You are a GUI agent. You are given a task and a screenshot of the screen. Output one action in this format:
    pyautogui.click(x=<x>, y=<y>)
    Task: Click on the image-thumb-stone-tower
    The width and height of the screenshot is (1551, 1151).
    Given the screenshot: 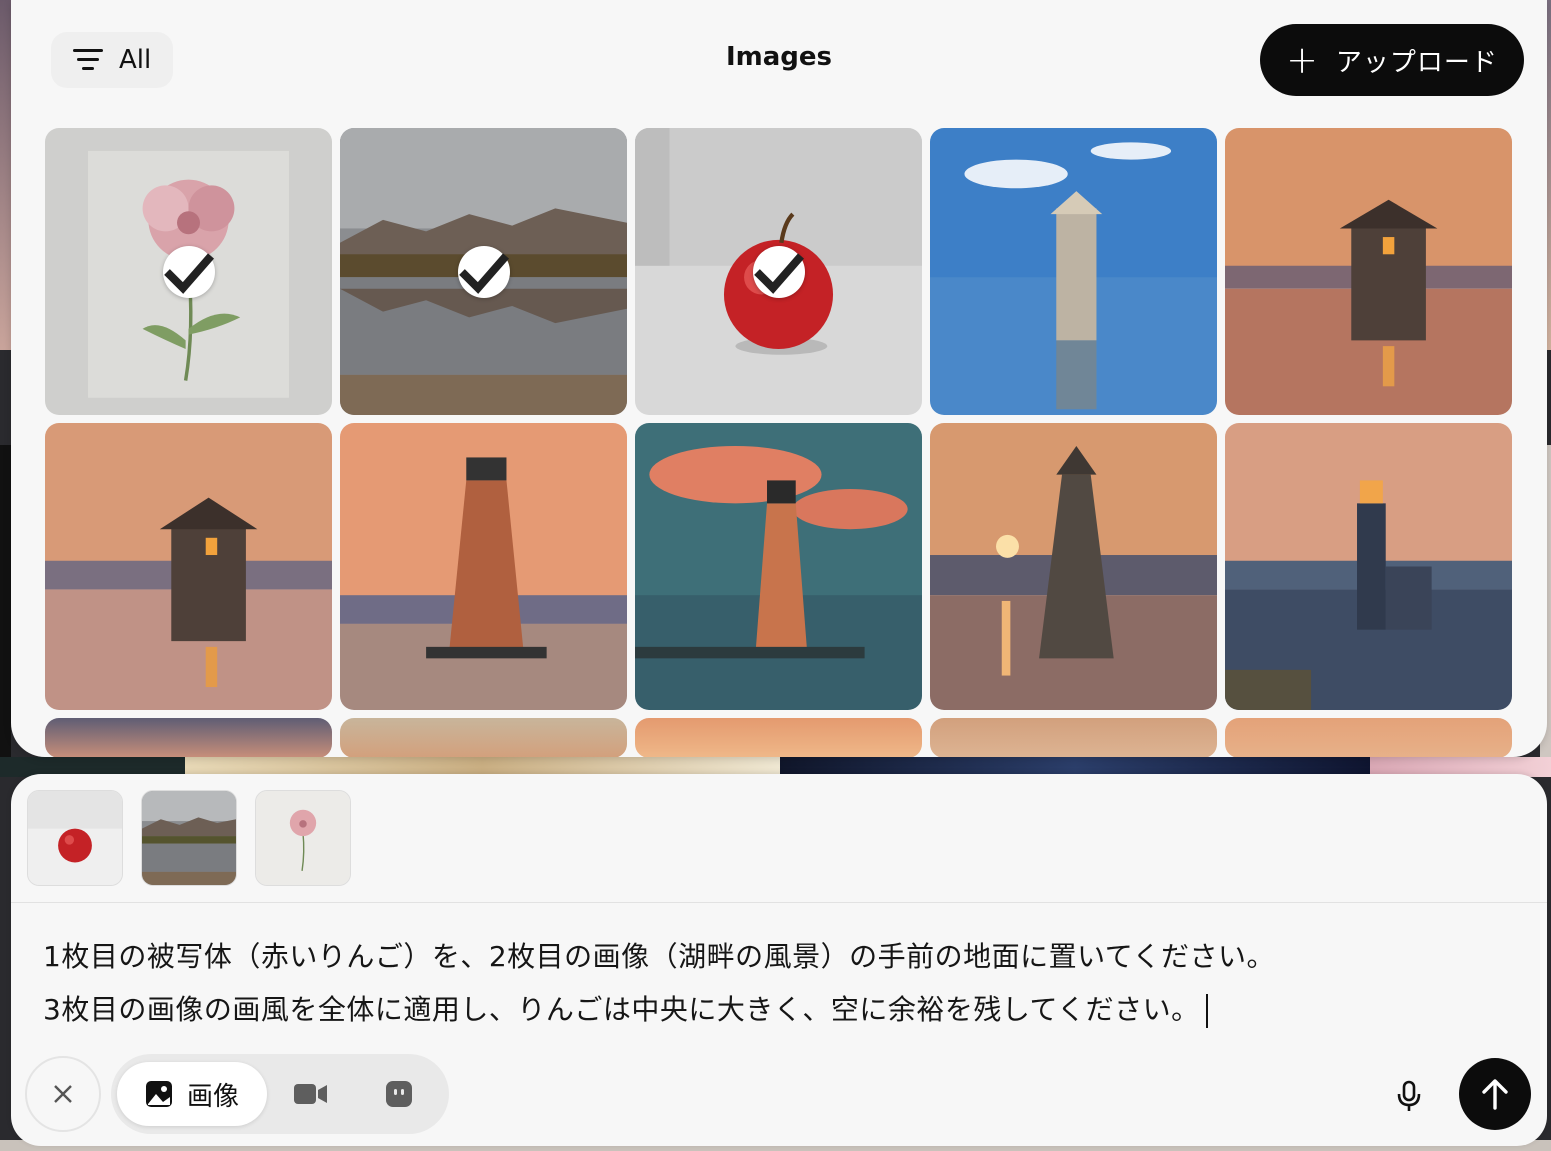 What is the action you would take?
    pyautogui.click(x=1368, y=271)
    